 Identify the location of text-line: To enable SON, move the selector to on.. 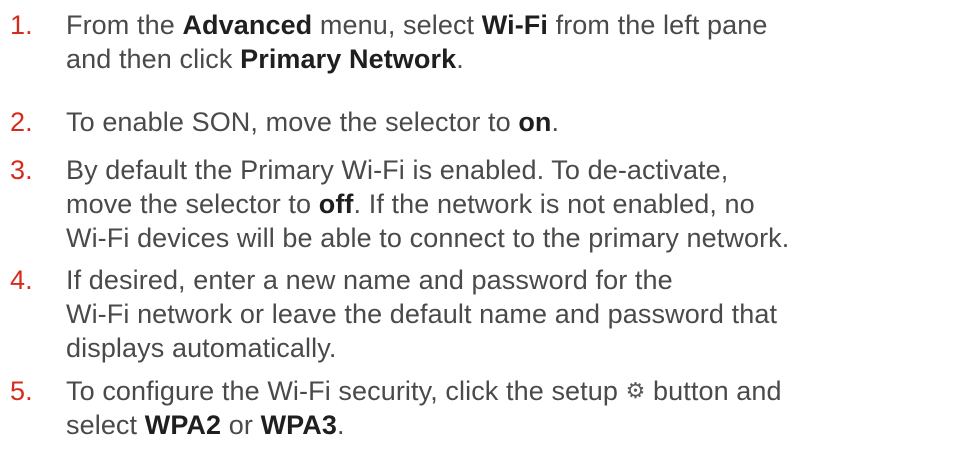
(516, 122).